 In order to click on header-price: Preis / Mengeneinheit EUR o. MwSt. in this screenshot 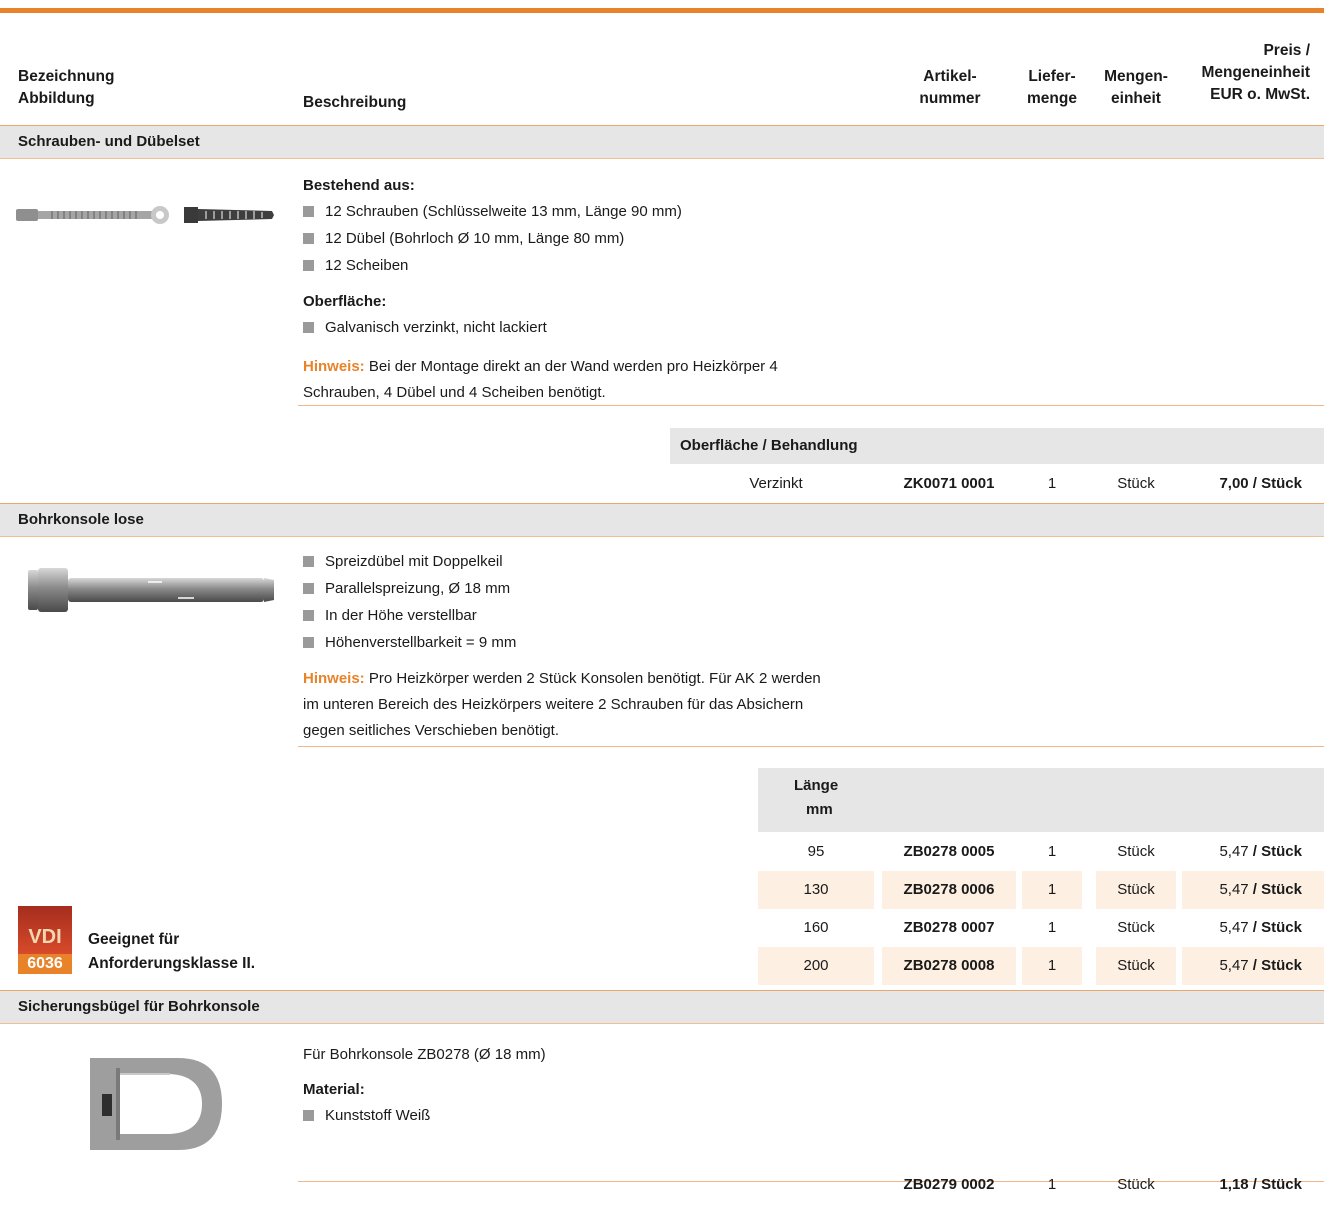, I will do `click(1255, 72)`.